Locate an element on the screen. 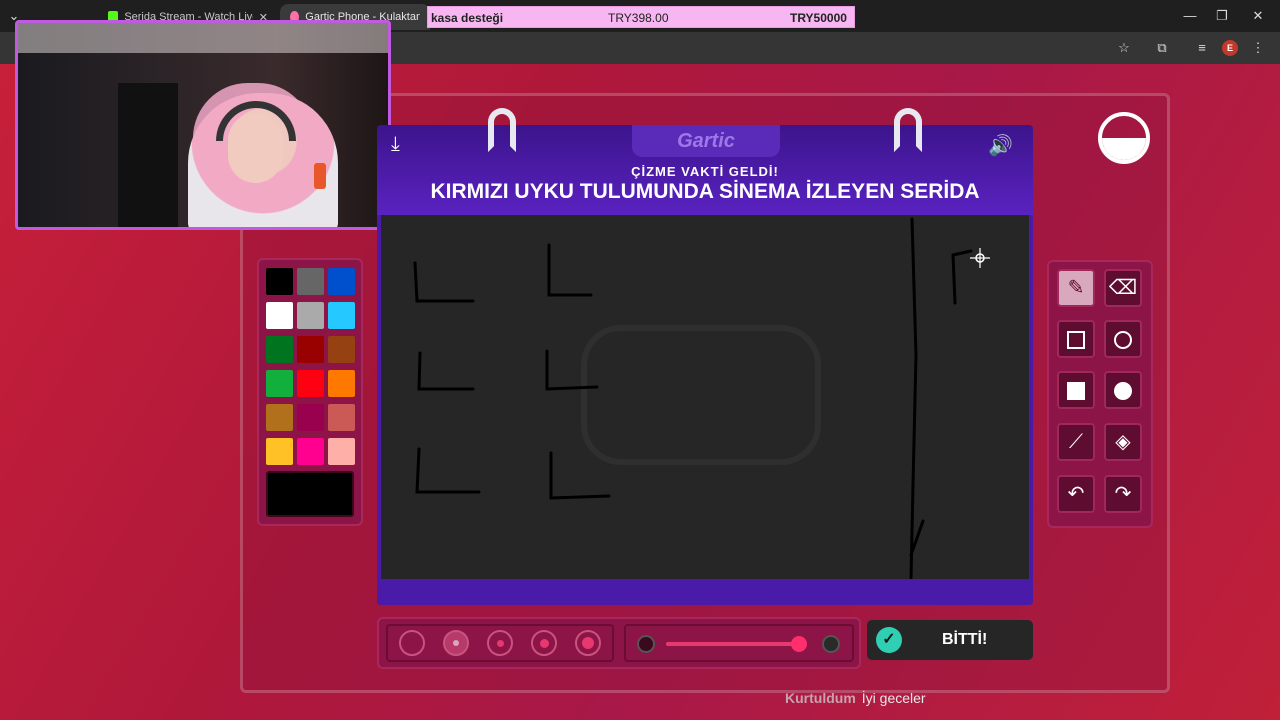 This screenshot has width=1280, height=720. done-button-label: BİTTİ! is located at coordinates (965, 639).